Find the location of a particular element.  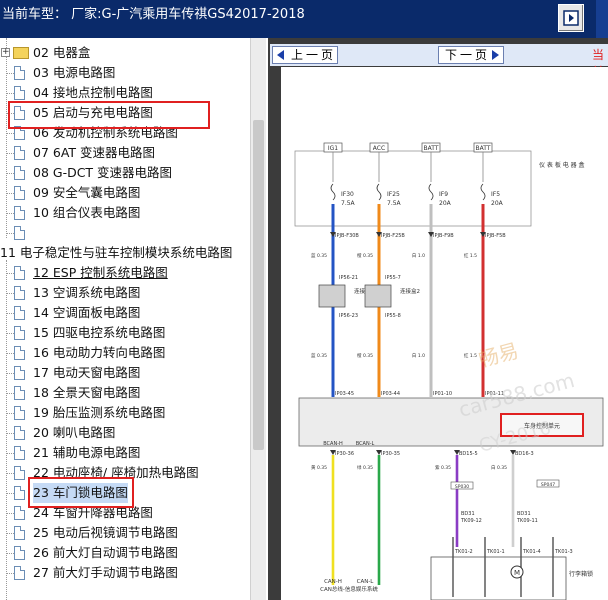

trunk-lock-box is located at coordinates (498, 578).